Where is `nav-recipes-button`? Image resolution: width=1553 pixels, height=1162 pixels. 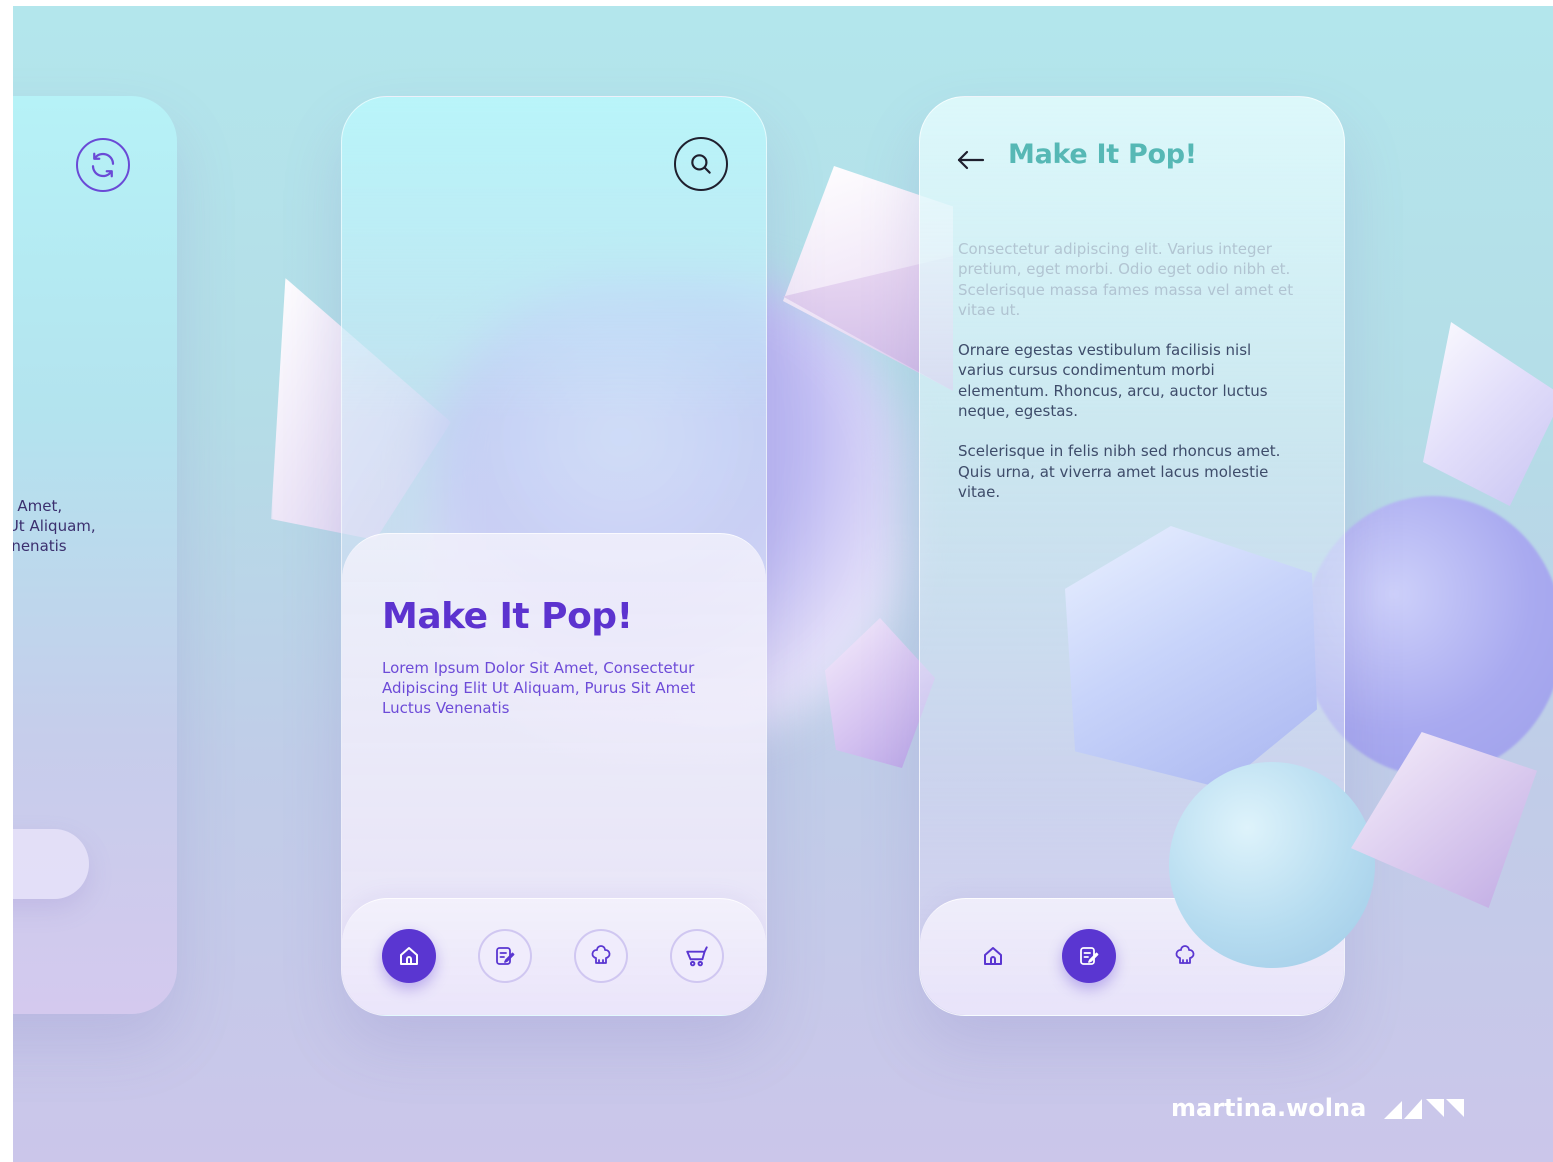
nav-recipes-button is located at coordinates (601, 956).